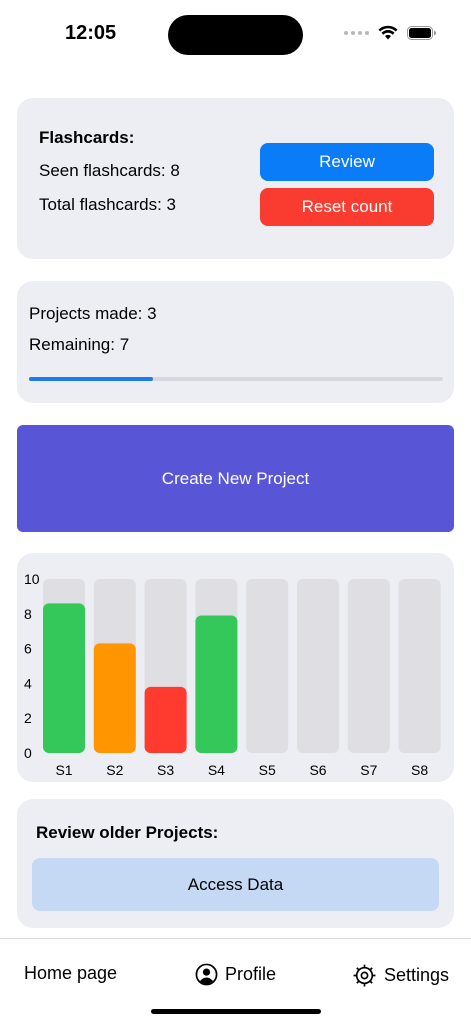  What do you see at coordinates (251, 974) in the screenshot?
I see `tab-profile-label: Profile` at bounding box center [251, 974].